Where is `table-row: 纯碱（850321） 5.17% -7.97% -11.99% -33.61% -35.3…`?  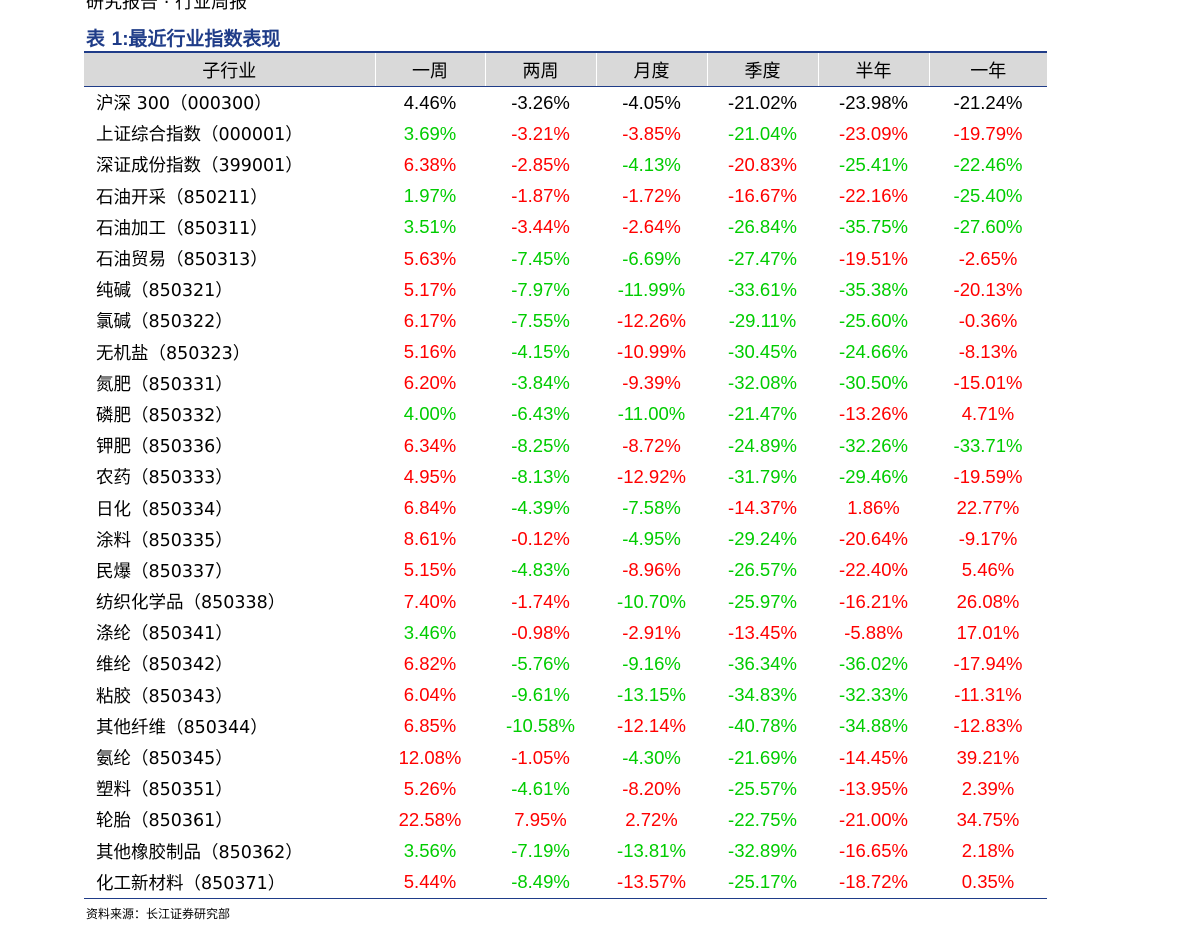 table-row: 纯碱（850321） 5.17% -7.97% -11.99% -33.61% -35.3… is located at coordinates (565, 289).